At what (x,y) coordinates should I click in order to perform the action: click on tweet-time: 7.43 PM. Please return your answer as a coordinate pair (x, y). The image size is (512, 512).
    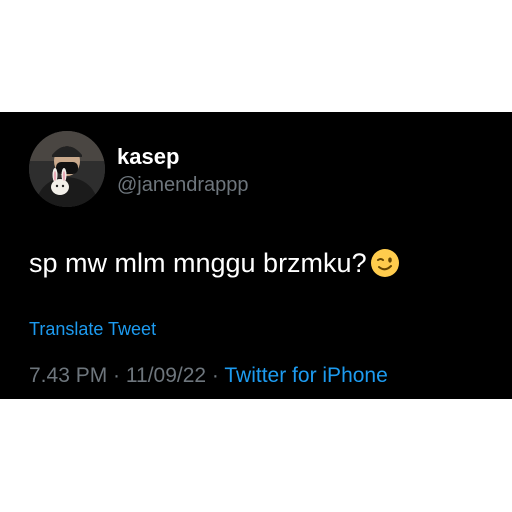
    Looking at the image, I should click on (68, 375).